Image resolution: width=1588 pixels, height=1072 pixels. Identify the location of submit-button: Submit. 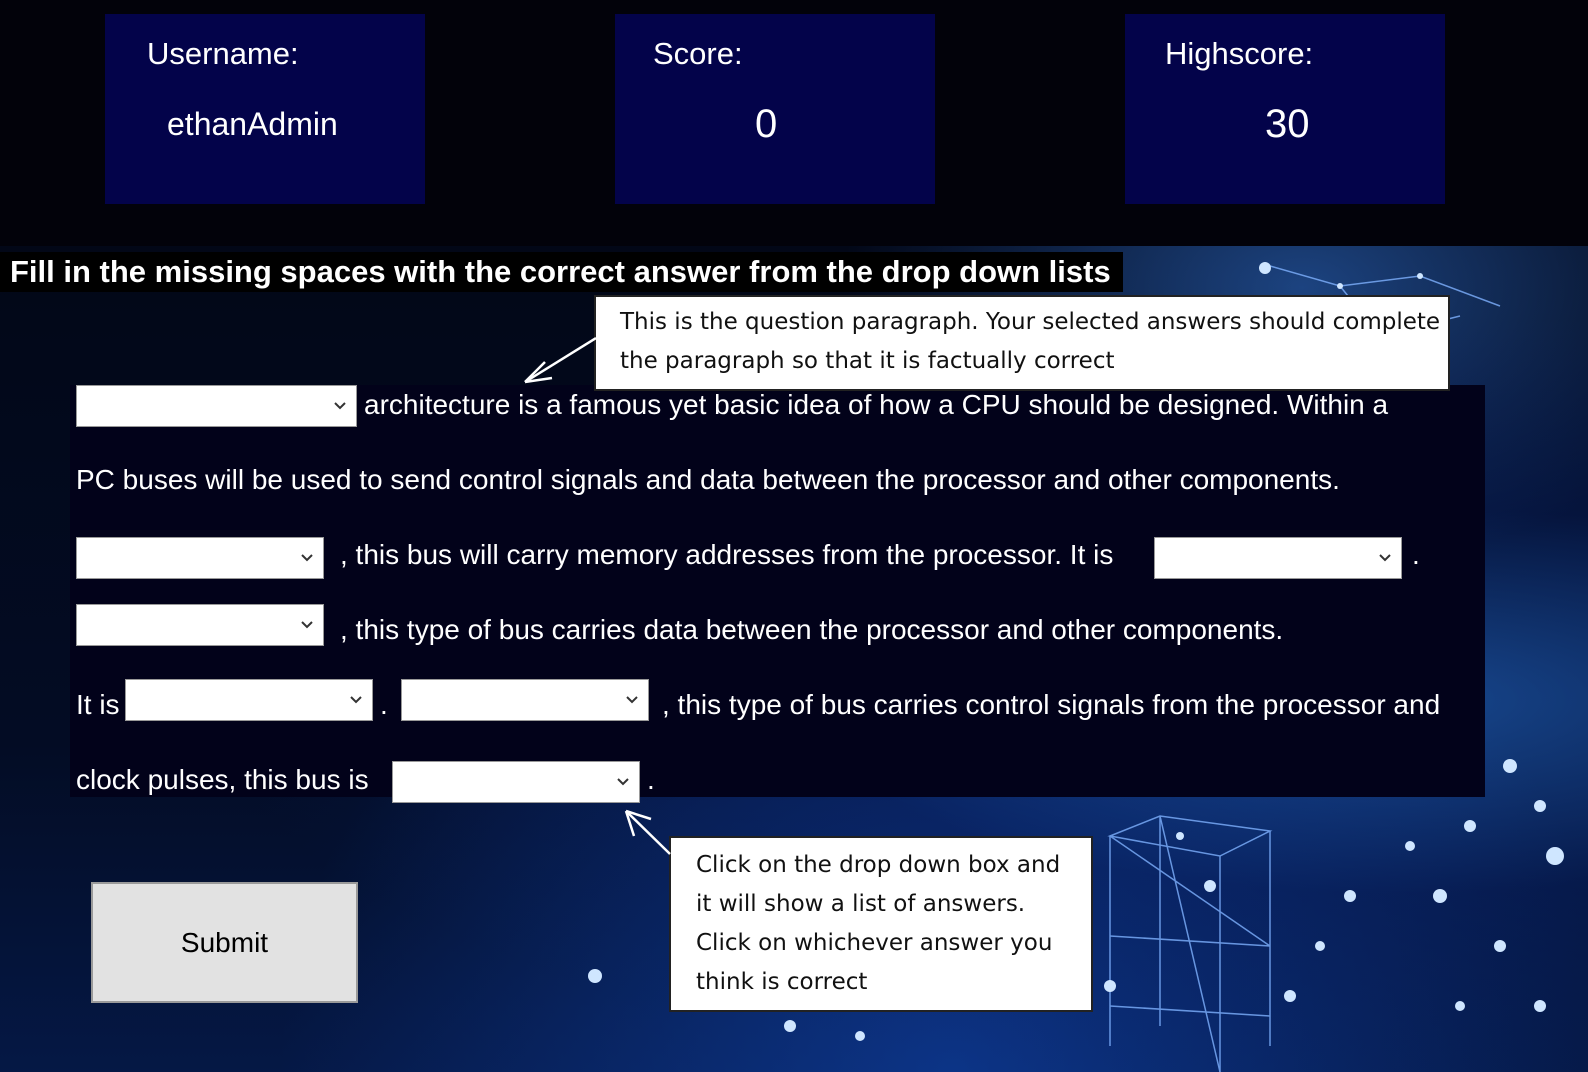
(224, 942).